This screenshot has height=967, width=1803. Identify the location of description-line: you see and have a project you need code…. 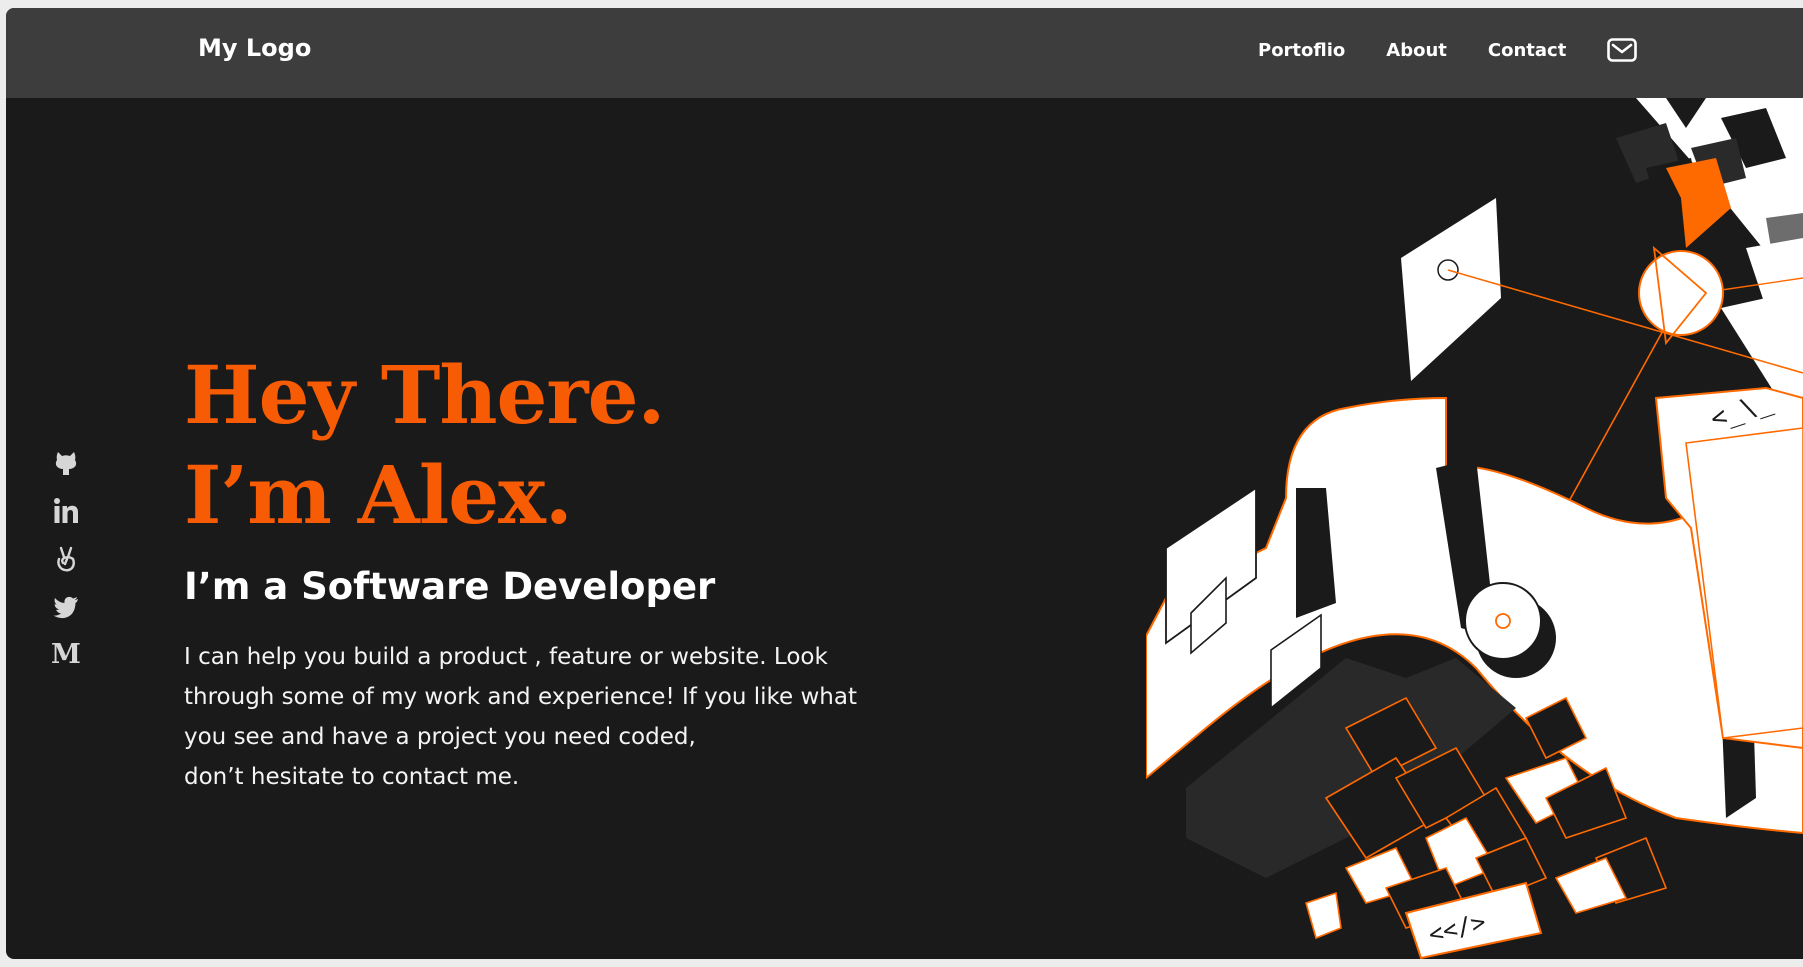
(440, 737).